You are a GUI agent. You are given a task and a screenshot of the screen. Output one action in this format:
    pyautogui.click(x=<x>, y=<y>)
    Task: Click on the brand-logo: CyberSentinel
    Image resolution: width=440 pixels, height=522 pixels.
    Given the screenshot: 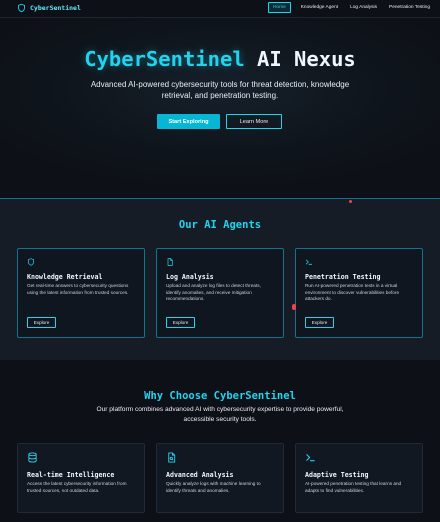 What is the action you would take?
    pyautogui.click(x=49, y=8)
    